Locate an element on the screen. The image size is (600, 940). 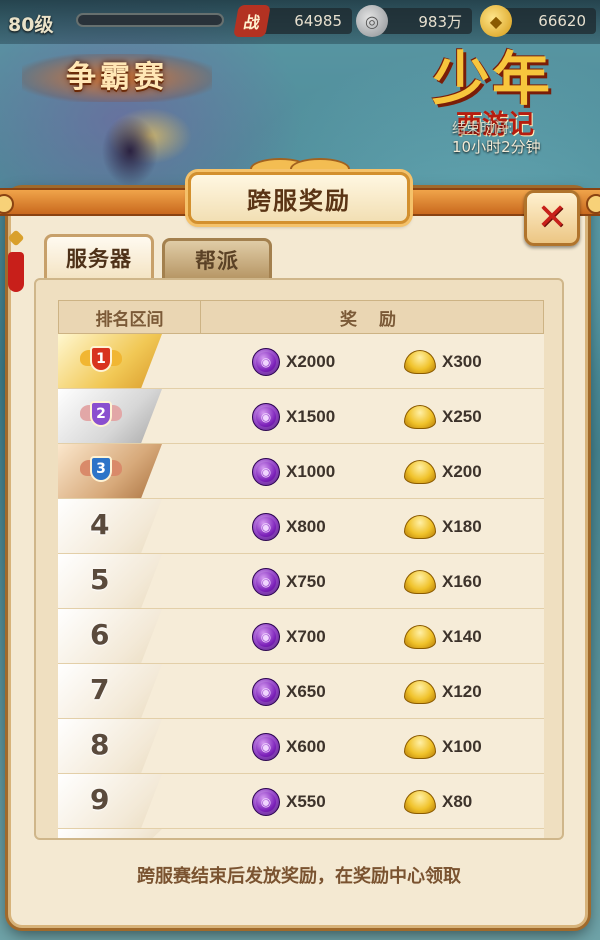
ingot-reward: X160 is located at coordinates (443, 582).